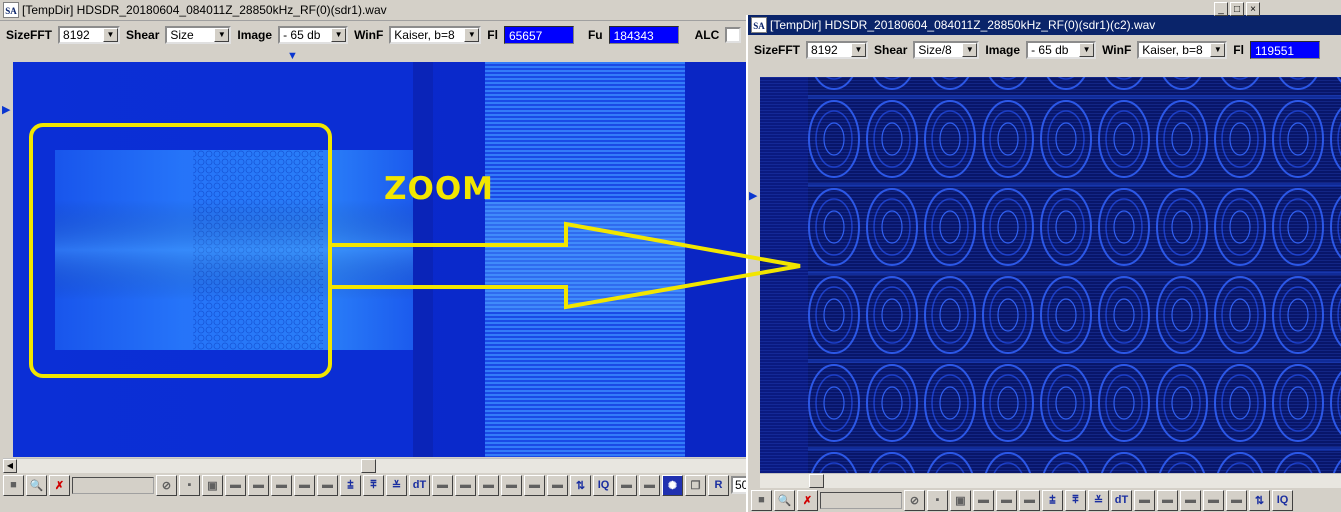  Describe the element at coordinates (566, 265) in the screenshot. I see `zoom-arrow-icon` at that location.